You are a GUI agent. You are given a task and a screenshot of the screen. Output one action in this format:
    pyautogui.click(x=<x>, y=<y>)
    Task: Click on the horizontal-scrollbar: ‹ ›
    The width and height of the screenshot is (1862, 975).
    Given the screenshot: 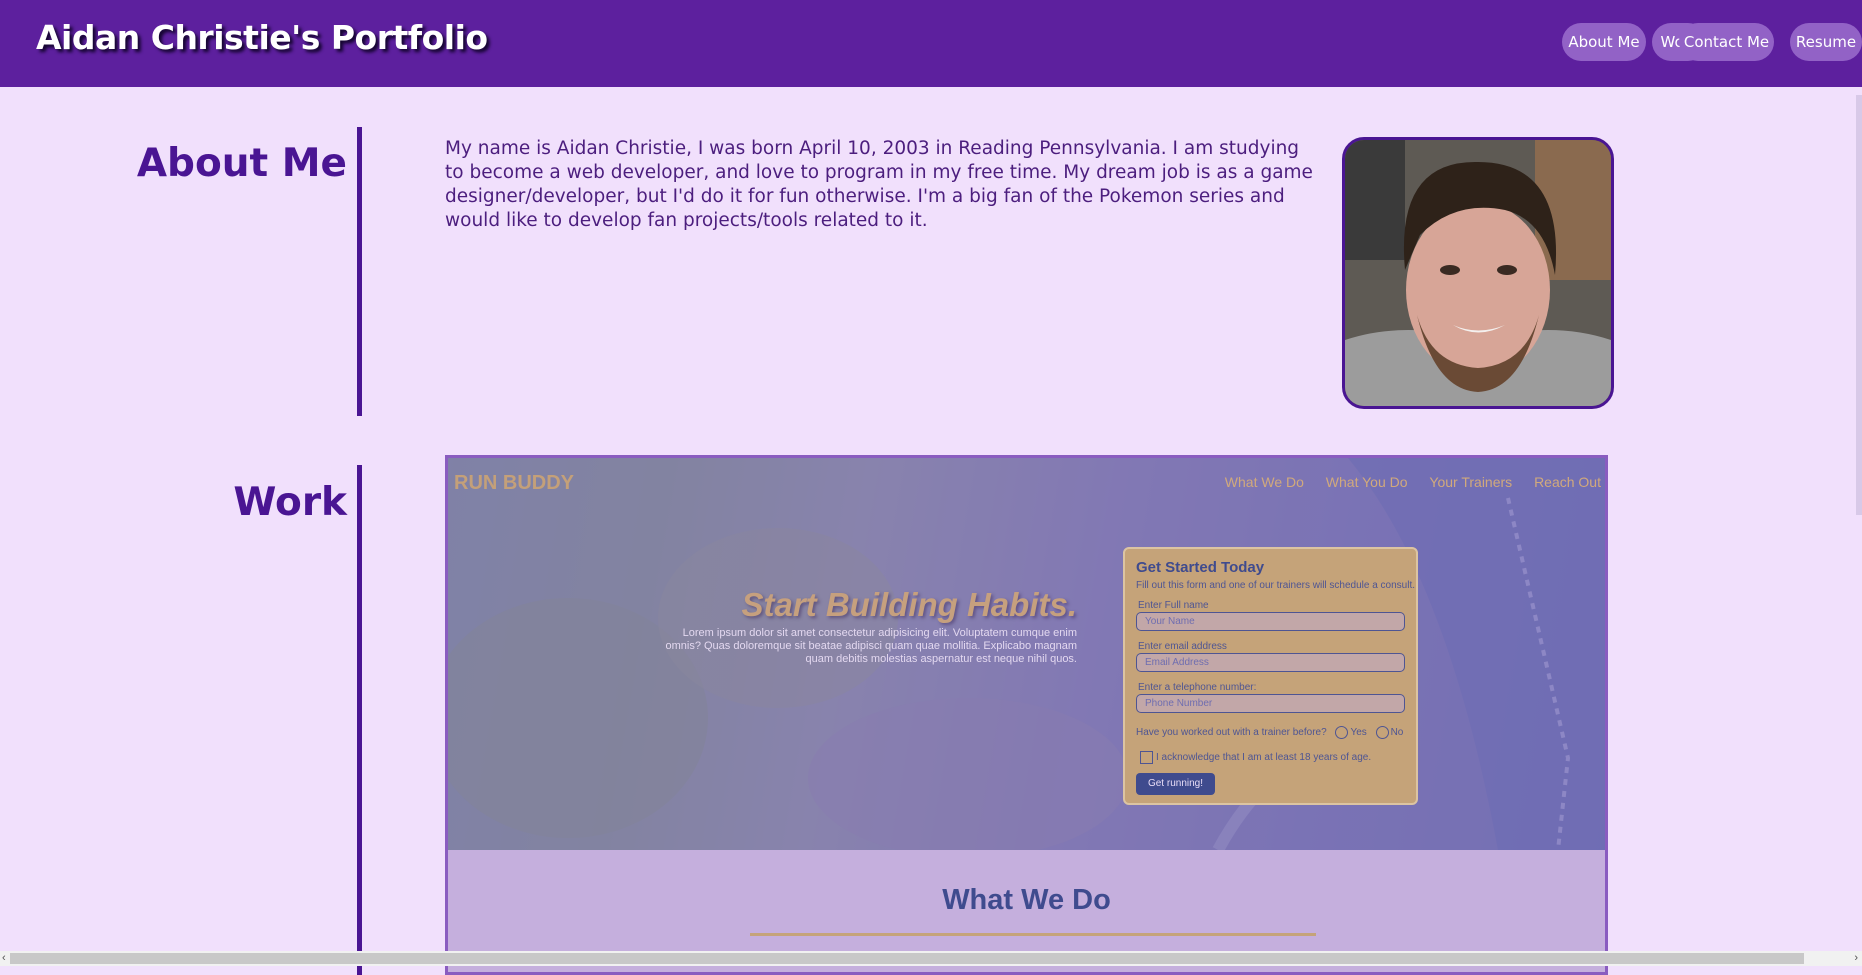 What is the action you would take?
    pyautogui.click(x=931, y=958)
    